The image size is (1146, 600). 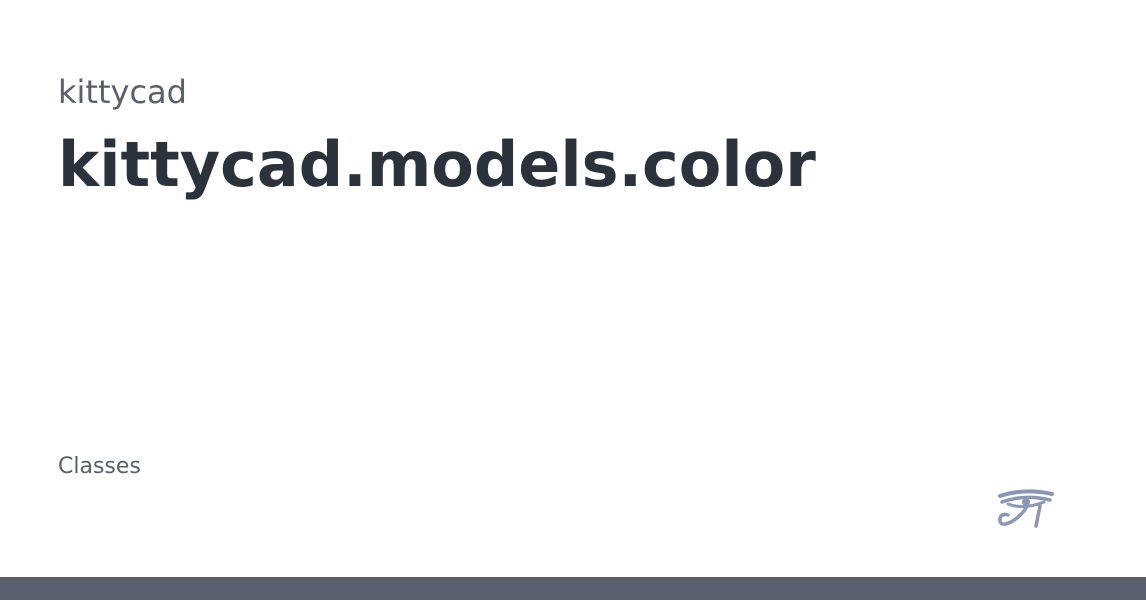 What do you see at coordinates (1026, 508) in the screenshot?
I see `eye-of-horus-icon` at bounding box center [1026, 508].